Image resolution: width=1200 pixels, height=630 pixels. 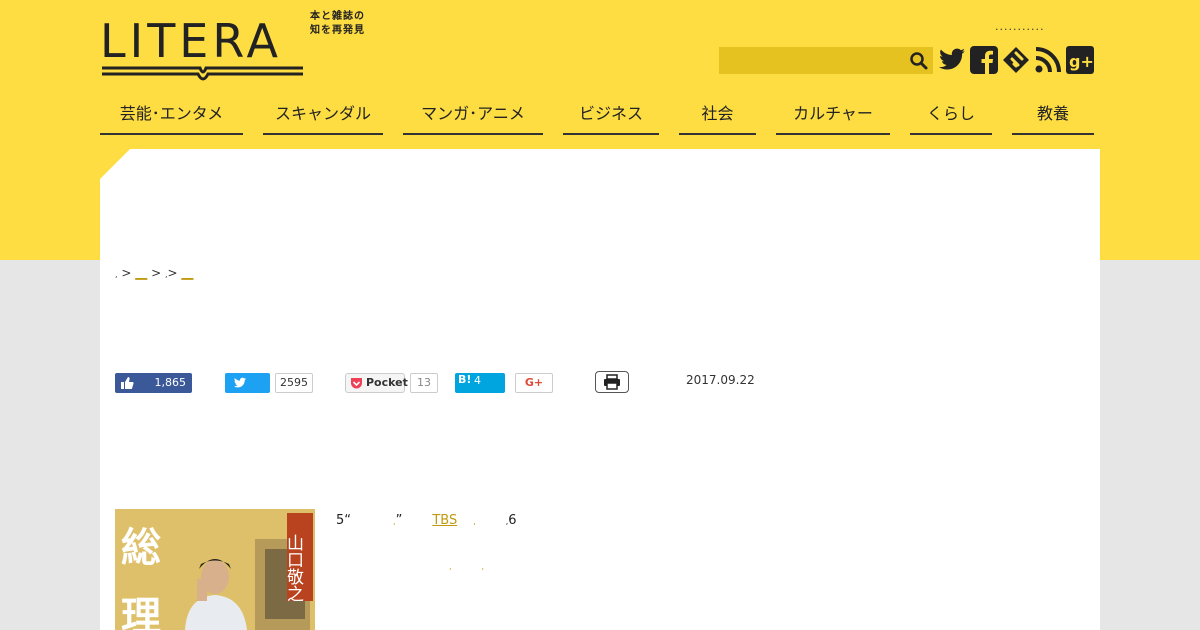 What do you see at coordinates (444, 520) in the screenshot?
I see `tbs-link: TBS` at bounding box center [444, 520].